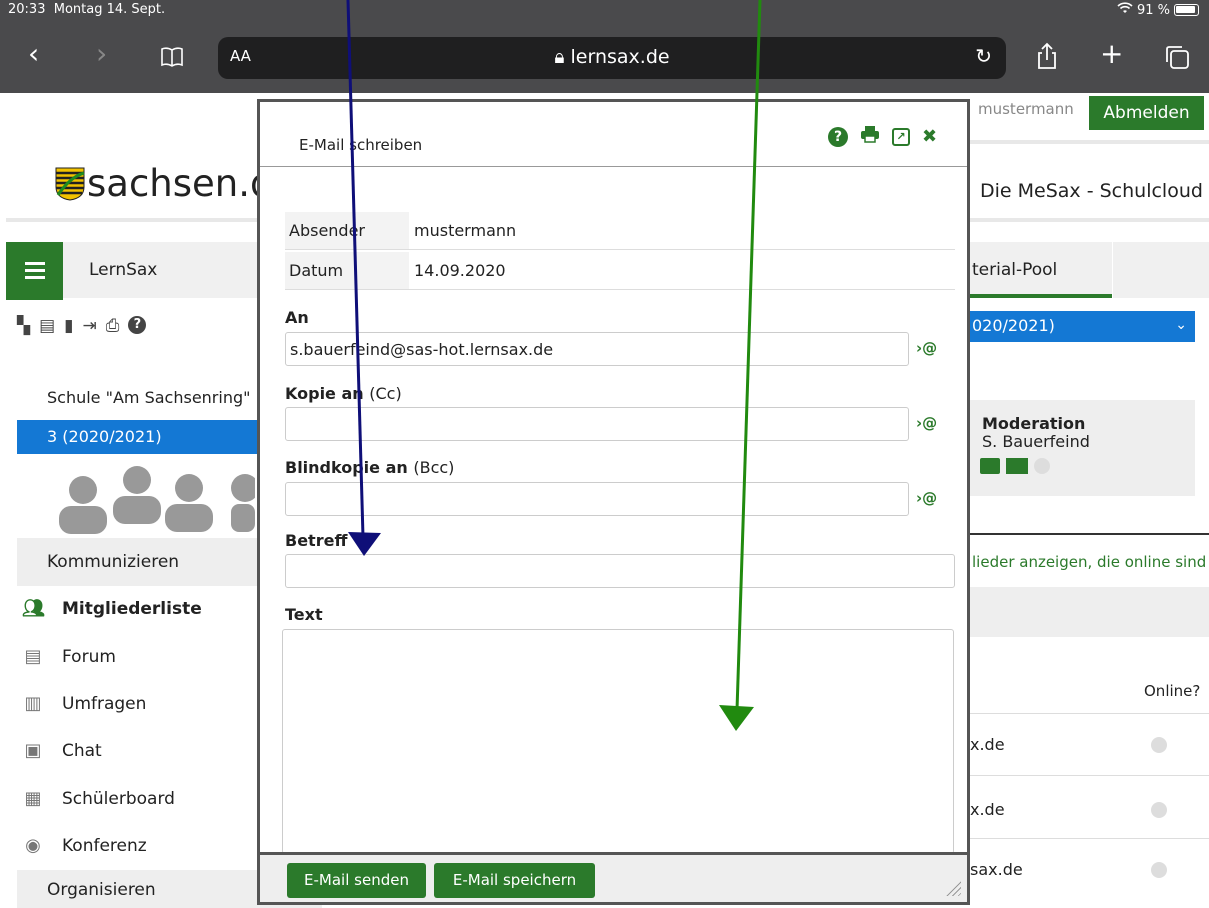 This screenshot has height=908, width=1209. What do you see at coordinates (47, 326) in the screenshot?
I see `notes-icon: ▤` at bounding box center [47, 326].